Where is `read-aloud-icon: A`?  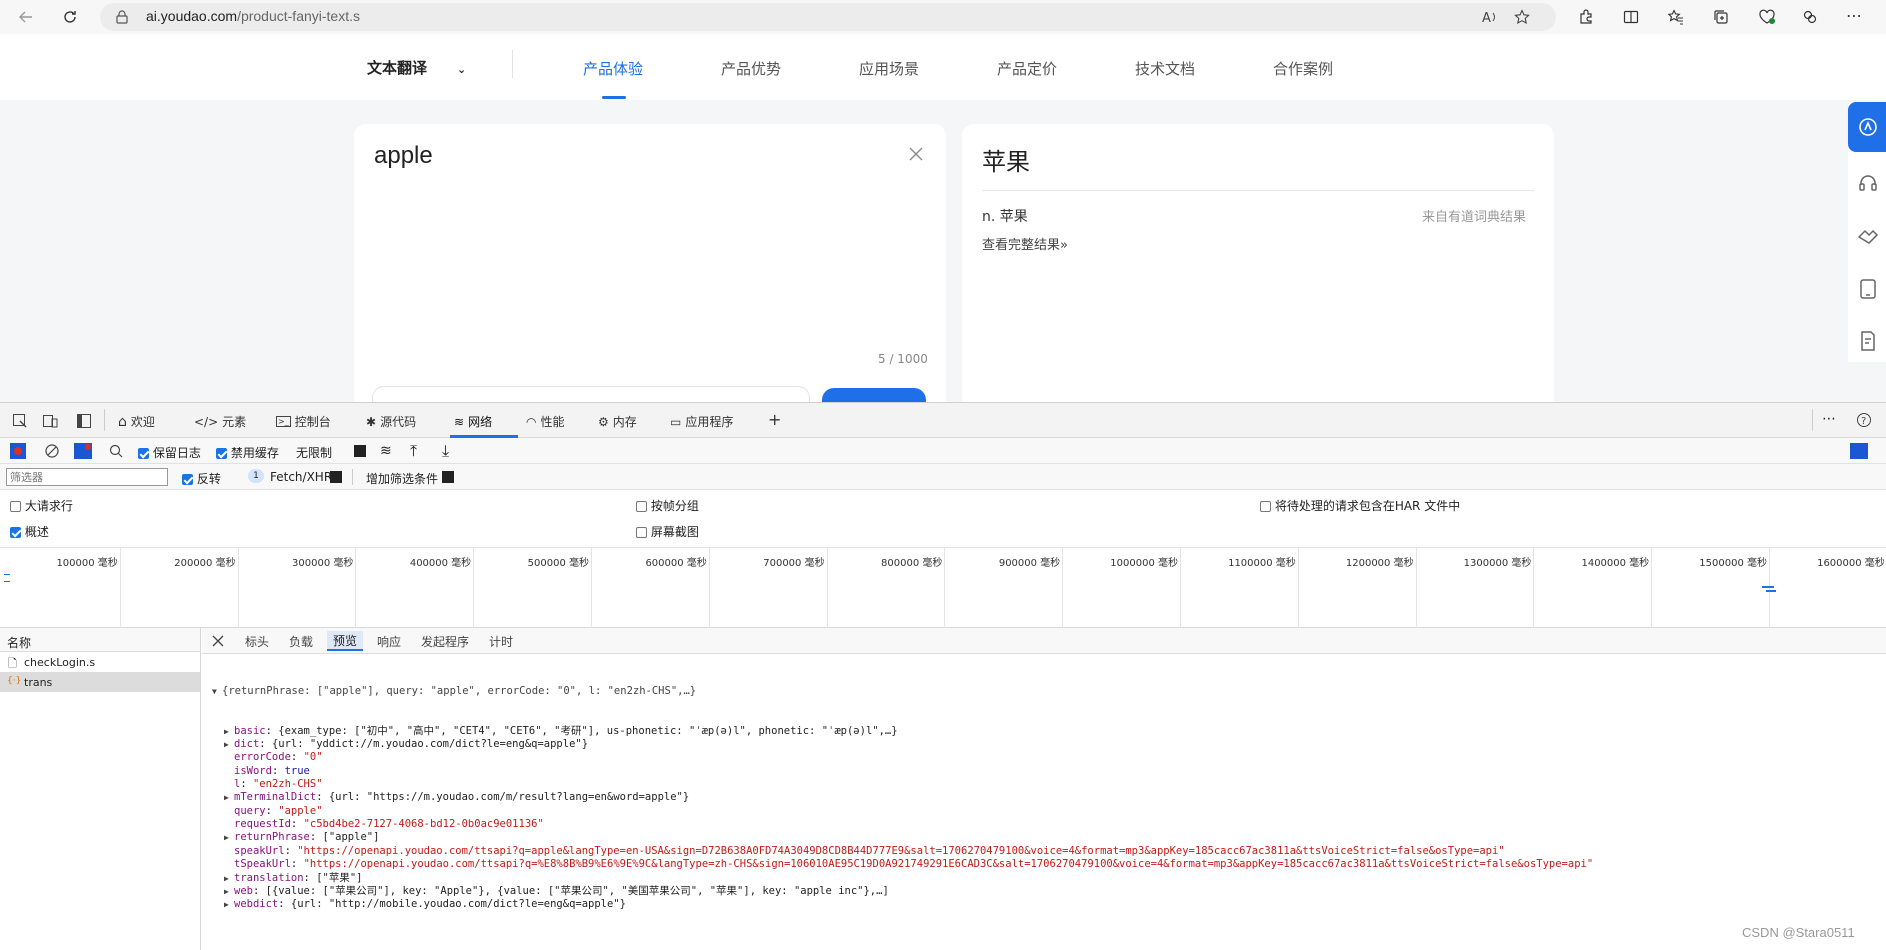 read-aloud-icon: A is located at coordinates (1490, 17).